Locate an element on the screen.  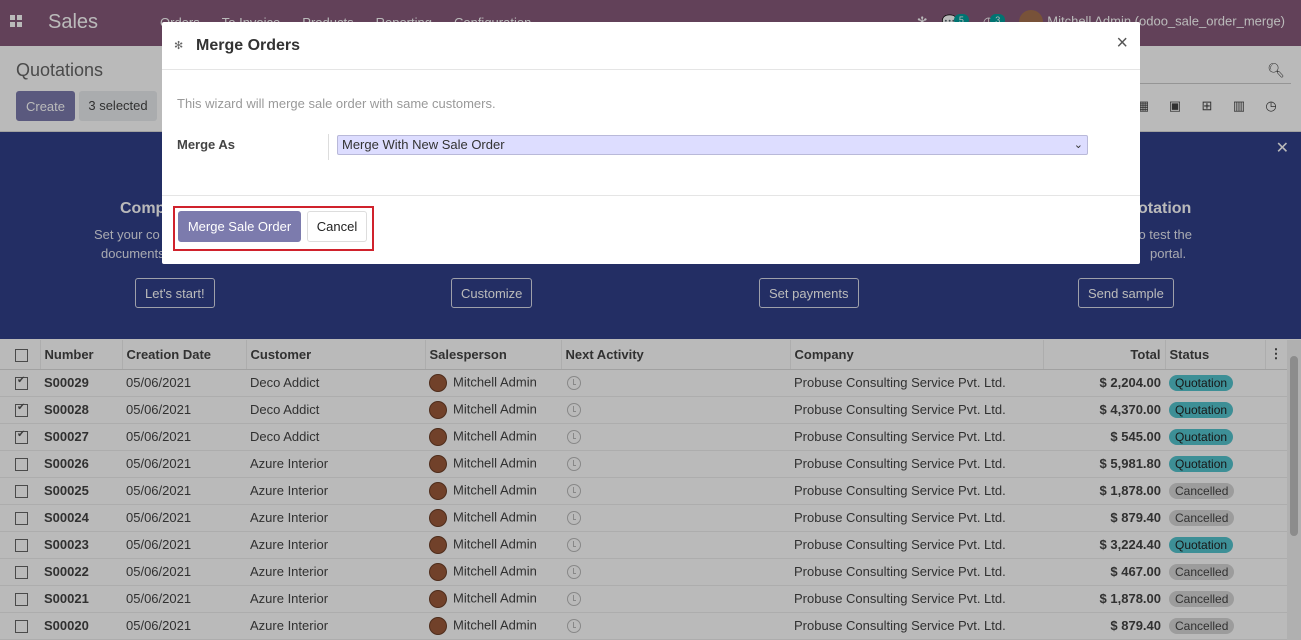
dialog-footer: Merge Sale Order Cancel is located at coordinates (651, 230).